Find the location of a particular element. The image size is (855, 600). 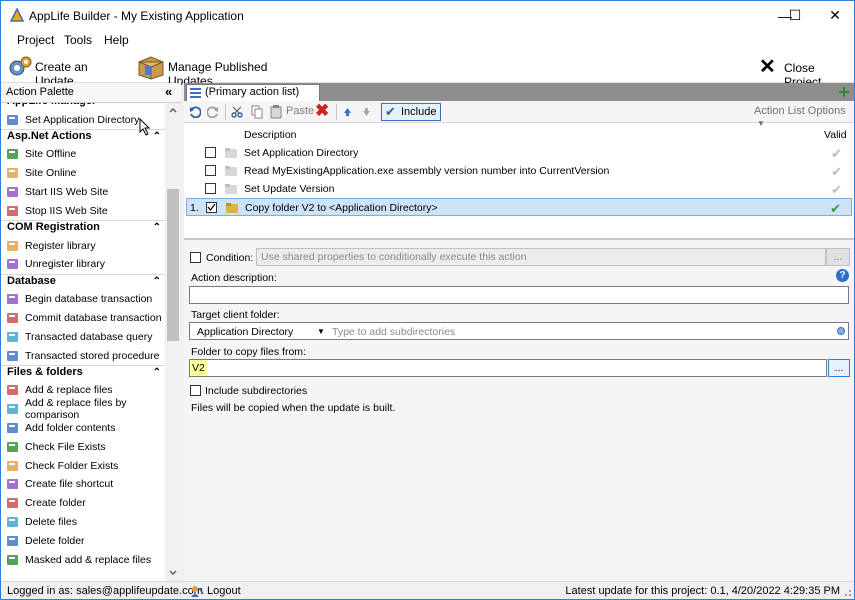

close-project-button: ✕ Close Project is located at coordinates (805, 71).